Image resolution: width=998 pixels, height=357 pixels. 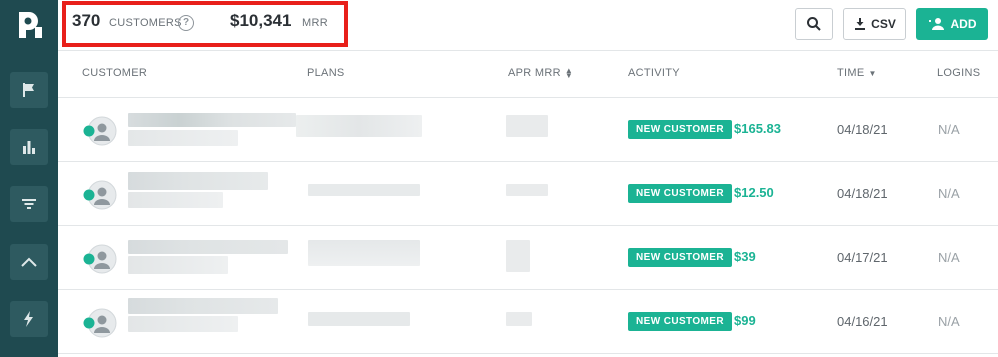 What do you see at coordinates (883, 24) in the screenshot?
I see `csv-label: CSV` at bounding box center [883, 24].